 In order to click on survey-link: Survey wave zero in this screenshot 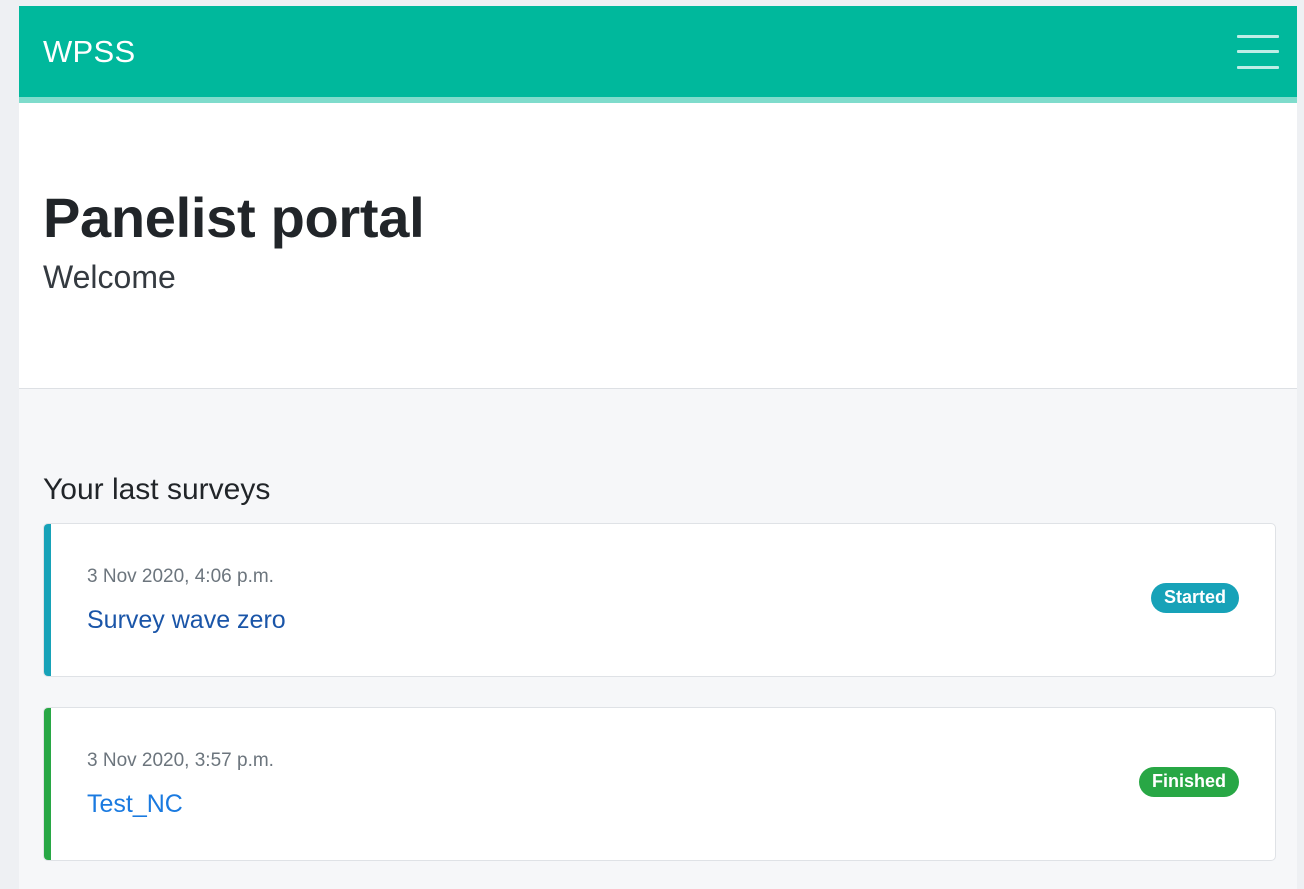, I will do `click(186, 620)`.